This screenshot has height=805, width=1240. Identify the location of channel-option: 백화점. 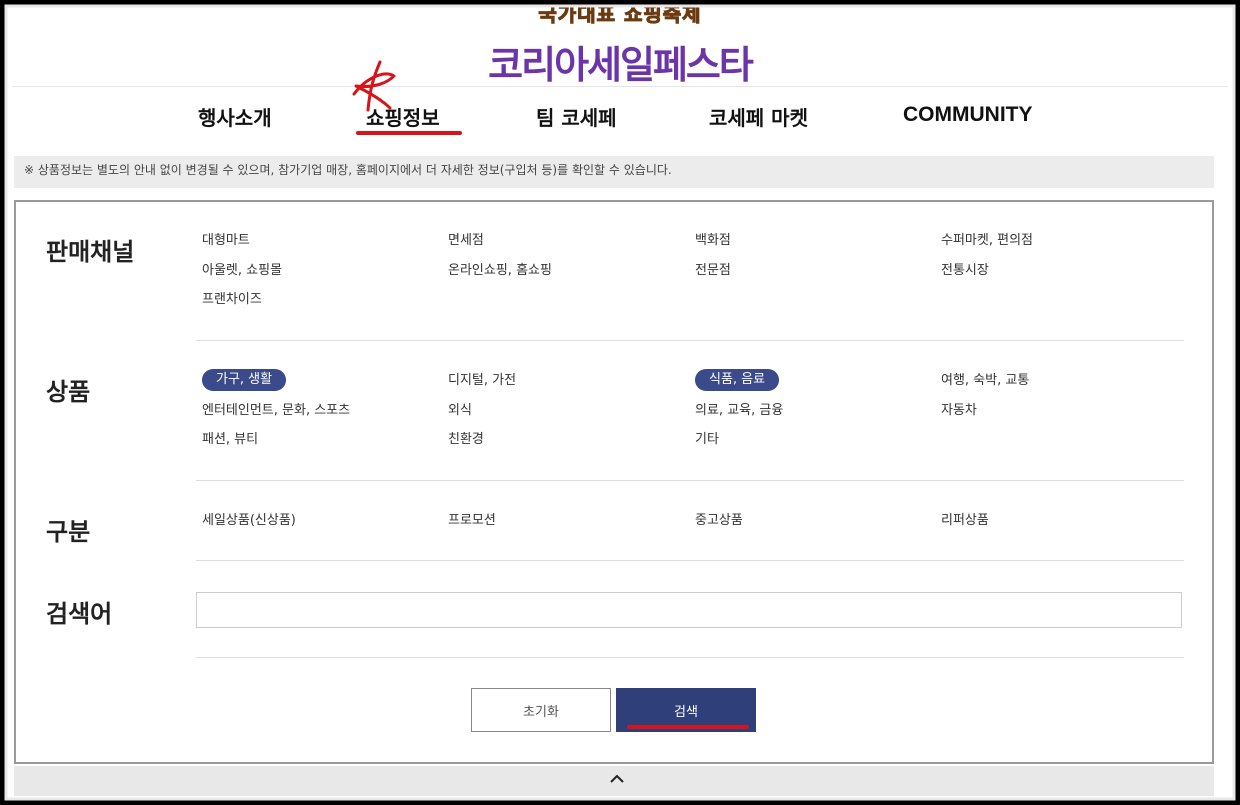
(713, 241).